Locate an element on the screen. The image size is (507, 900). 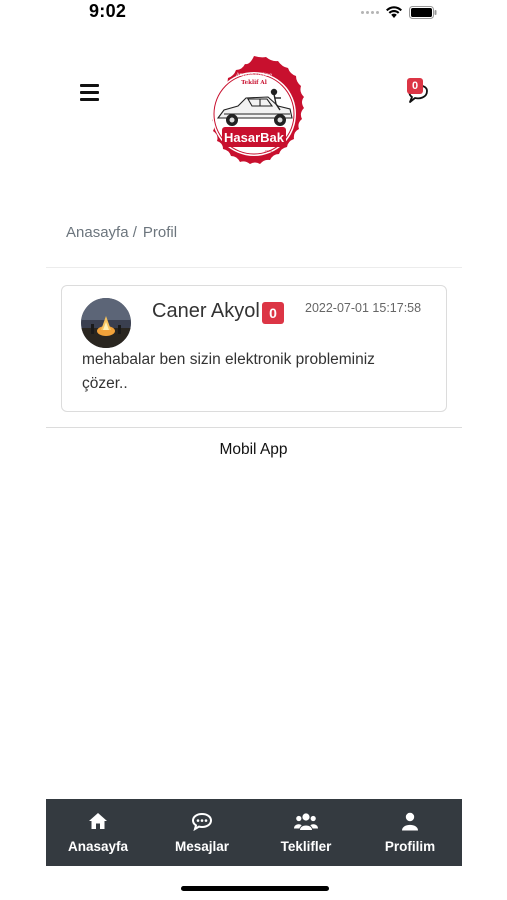
breadcrumb: Anasayfa / Profil is located at coordinates (121, 232).